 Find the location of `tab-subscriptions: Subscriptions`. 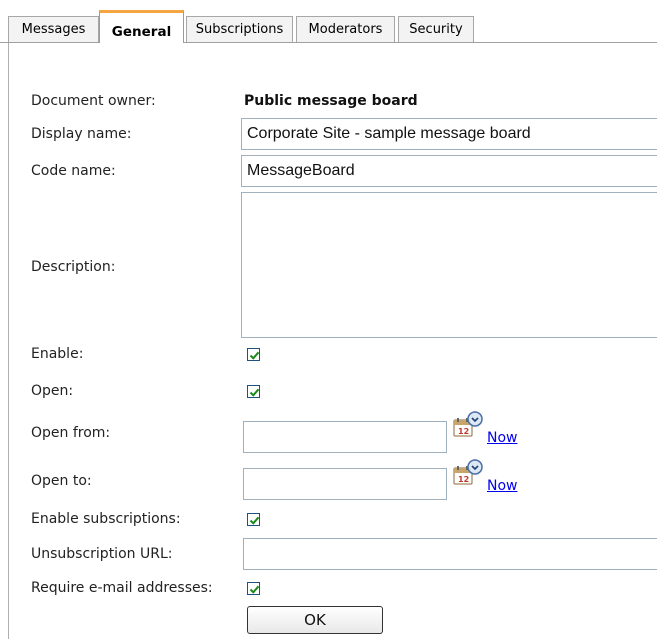

tab-subscriptions: Subscriptions is located at coordinates (239, 29).